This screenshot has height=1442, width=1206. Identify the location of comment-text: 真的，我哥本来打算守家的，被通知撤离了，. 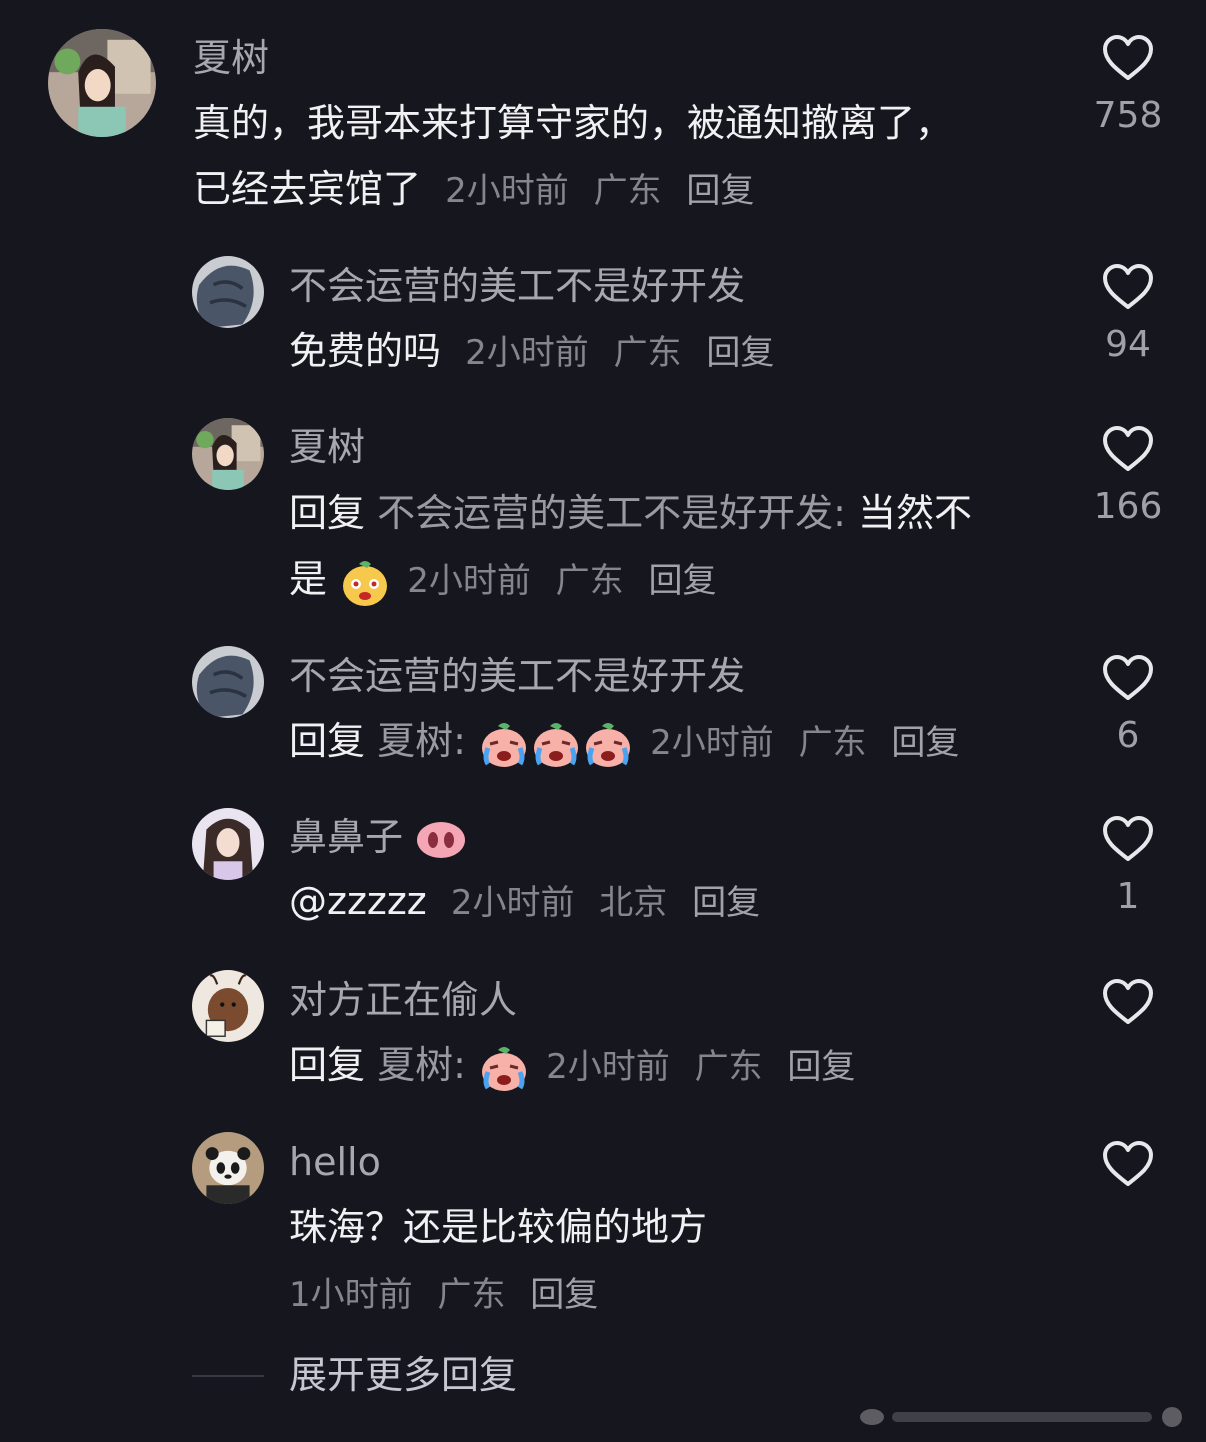
(573, 123).